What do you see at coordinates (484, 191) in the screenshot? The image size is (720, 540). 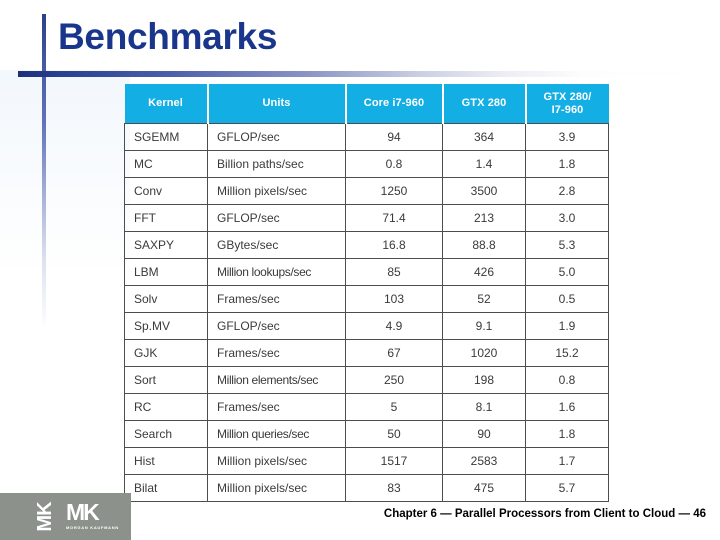 I see `cell-gtx-280: 3500` at bounding box center [484, 191].